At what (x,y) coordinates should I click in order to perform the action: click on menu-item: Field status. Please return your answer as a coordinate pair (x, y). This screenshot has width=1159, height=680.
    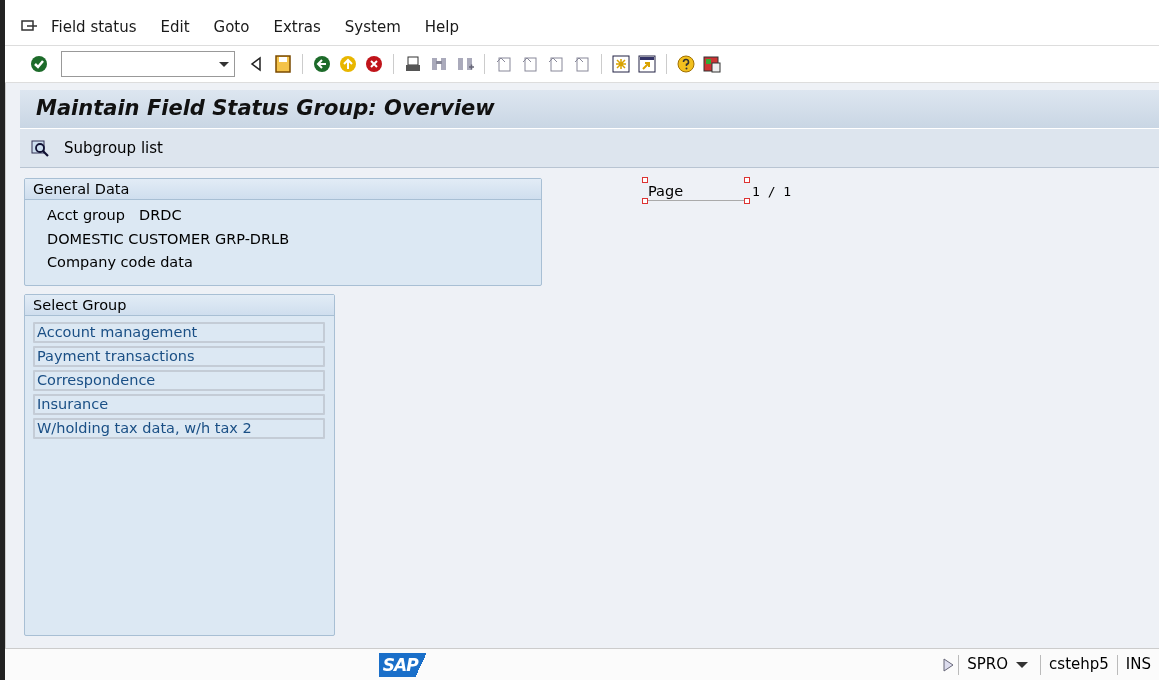
    Looking at the image, I should click on (94, 27).